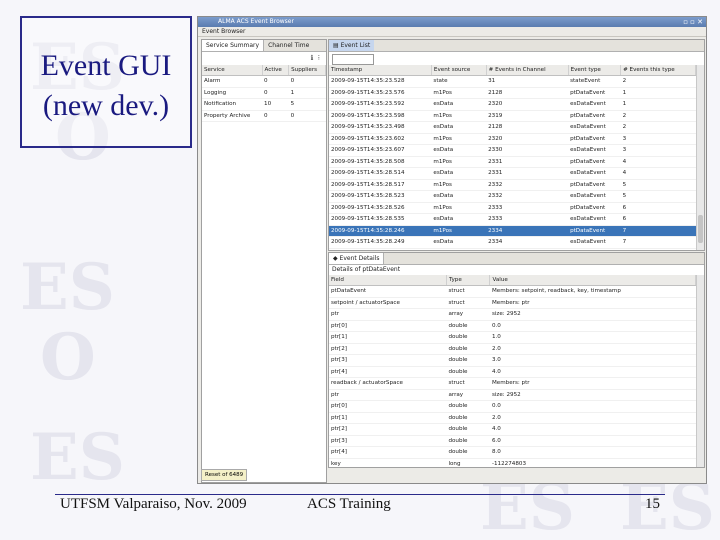  Describe the element at coordinates (594, 81) in the screenshot. I see `table-cell: stateEvent` at that location.